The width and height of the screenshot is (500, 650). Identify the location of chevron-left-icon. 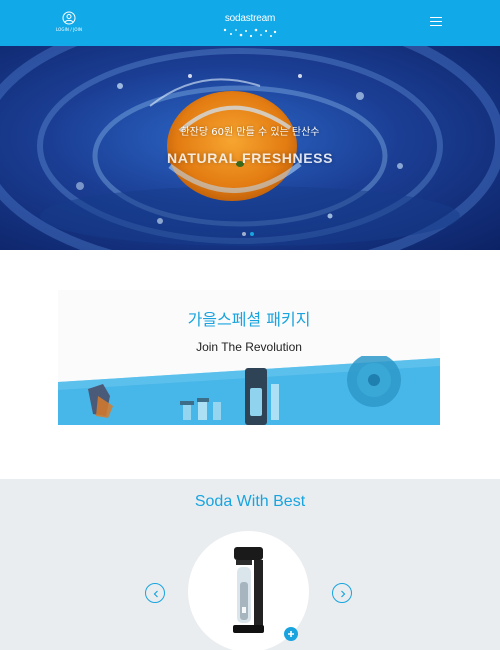
(155, 594).